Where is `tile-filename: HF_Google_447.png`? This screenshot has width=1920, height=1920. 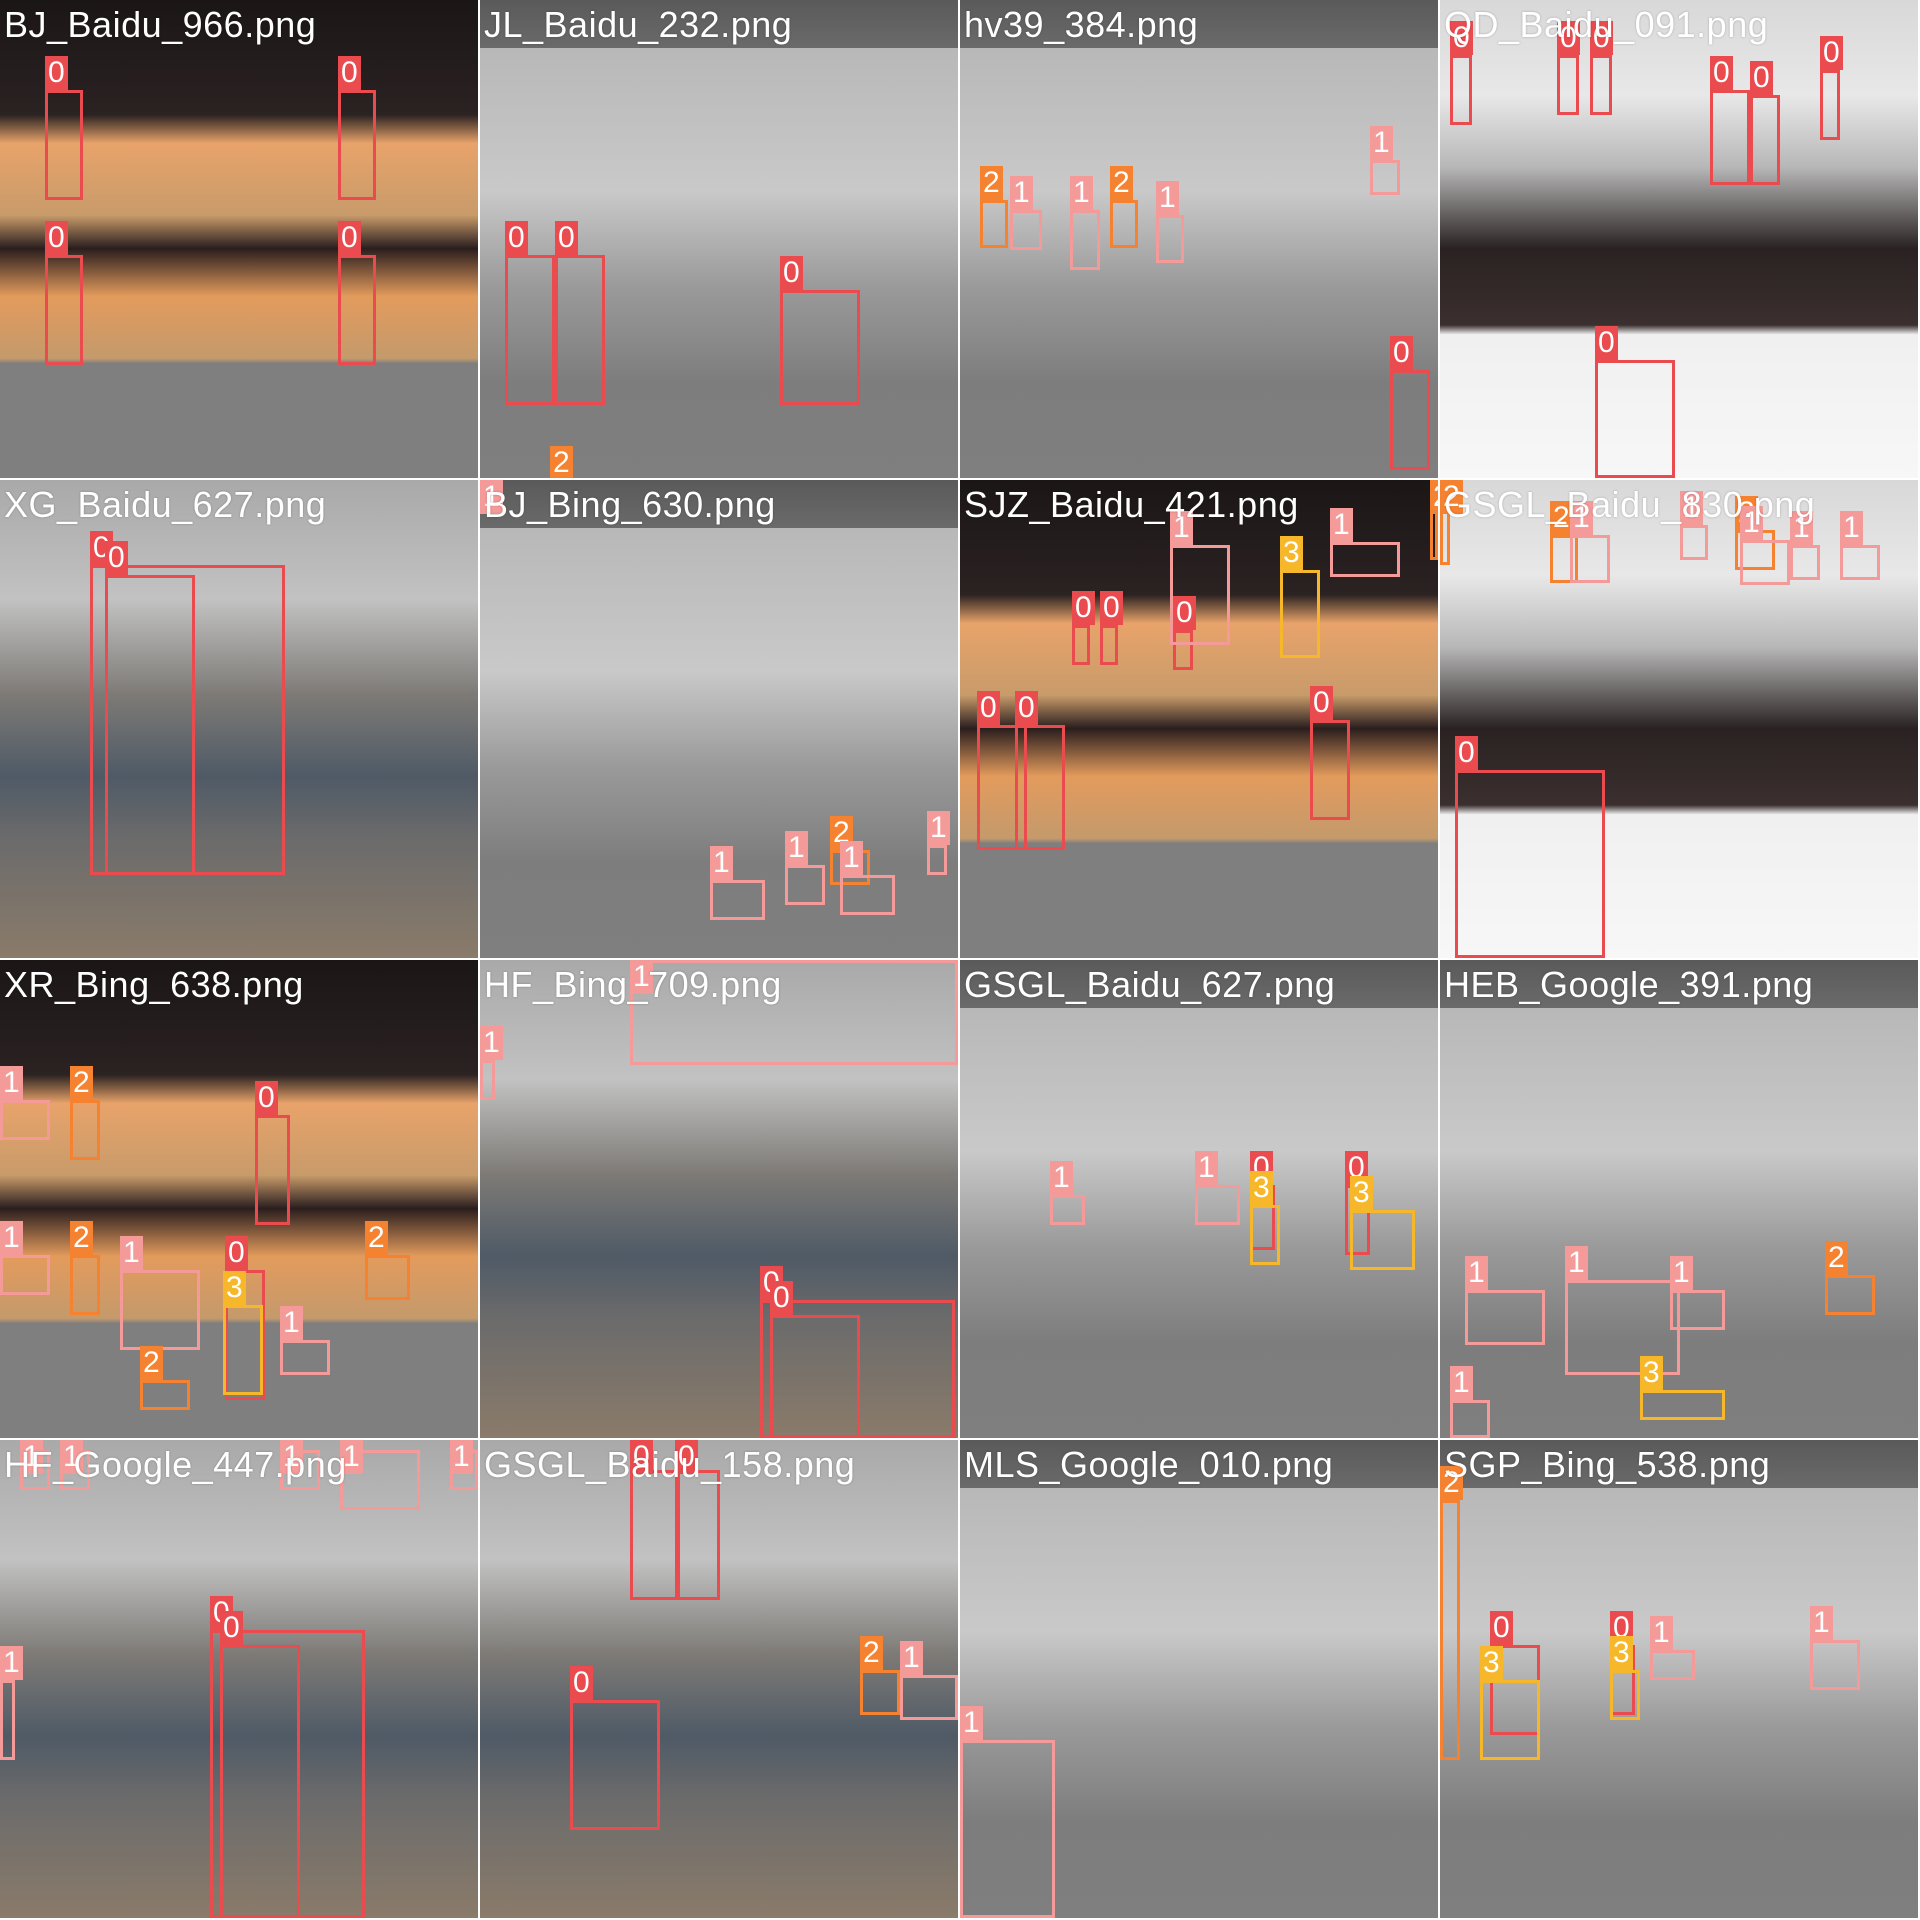 tile-filename: HF_Google_447.png is located at coordinates (175, 1464).